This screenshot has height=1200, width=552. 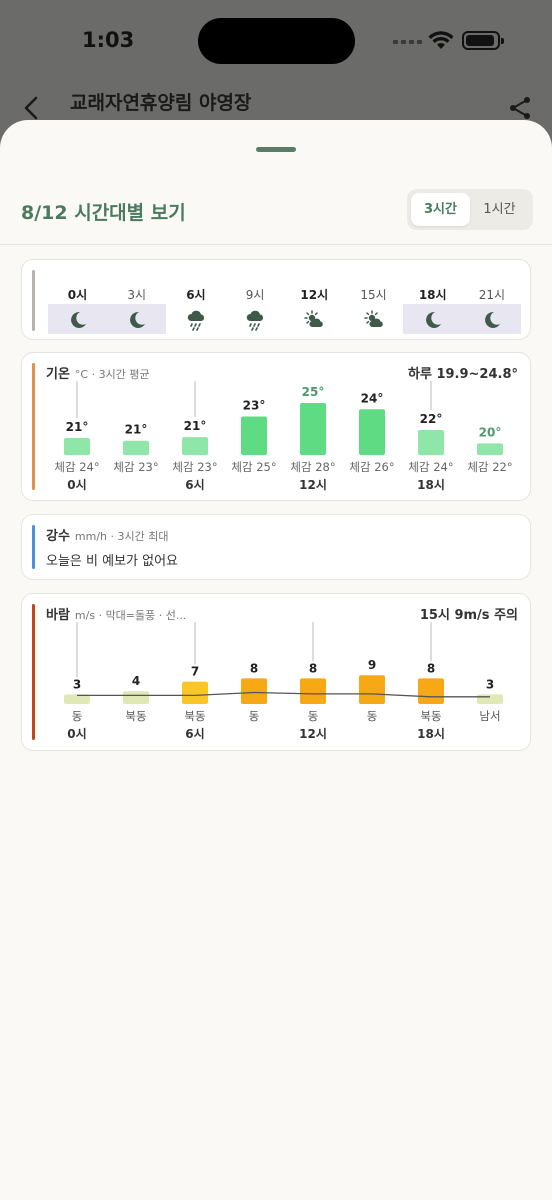 I want to click on wind-chart: 3 동 0시 4 북동 7 북동 6시 8 동 8 동 12시 9 동 8 북동 18시 3 남서, so click(x=283, y=681).